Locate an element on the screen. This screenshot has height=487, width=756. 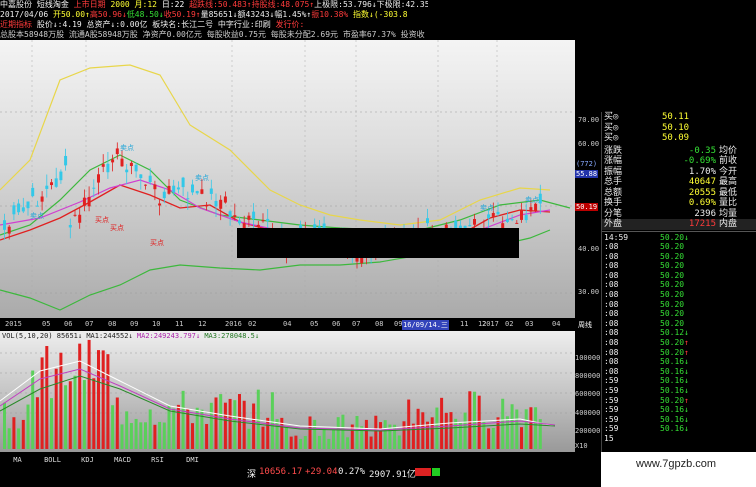
tick-time: :59 is located at coordinates (611, 400).